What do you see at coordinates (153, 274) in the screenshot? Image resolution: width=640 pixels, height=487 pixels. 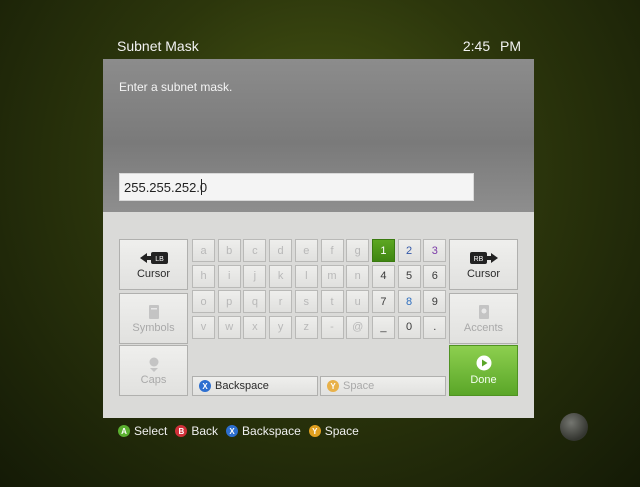 I see `cursor-left-label: Cursor` at bounding box center [153, 274].